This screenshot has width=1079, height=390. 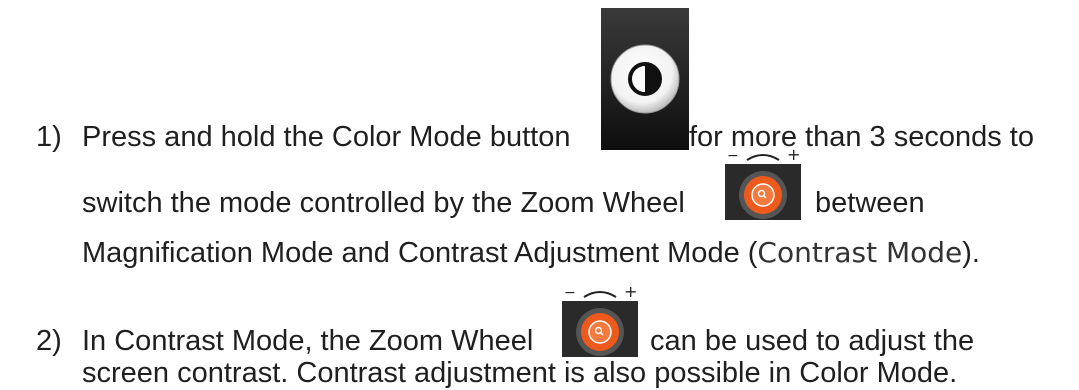 What do you see at coordinates (645, 79) in the screenshot?
I see `color-mode-button-icon` at bounding box center [645, 79].